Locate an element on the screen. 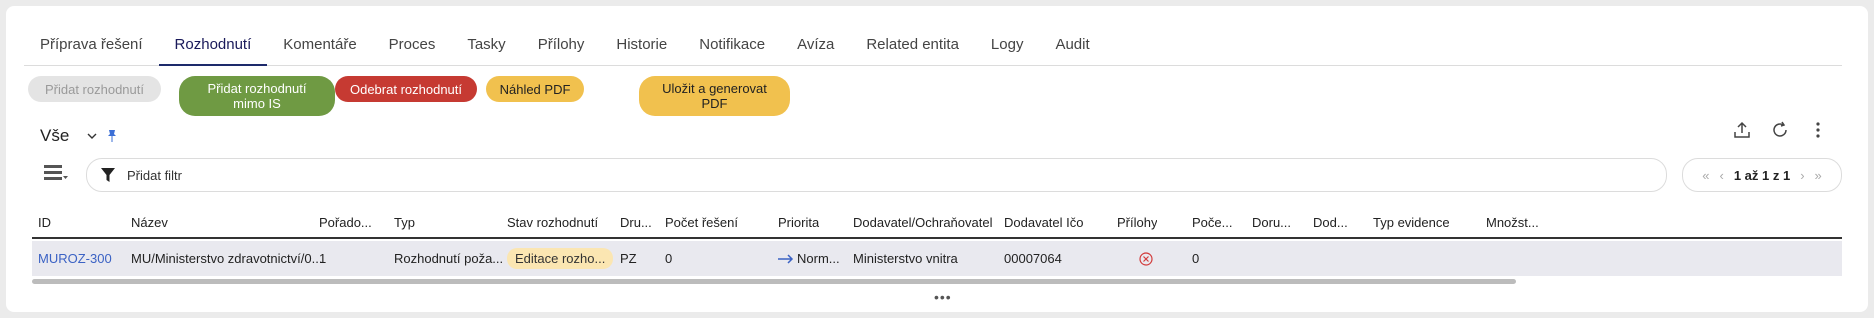 This screenshot has height=318, width=1874. filter-bar: Přidat filtr is located at coordinates (876, 175).